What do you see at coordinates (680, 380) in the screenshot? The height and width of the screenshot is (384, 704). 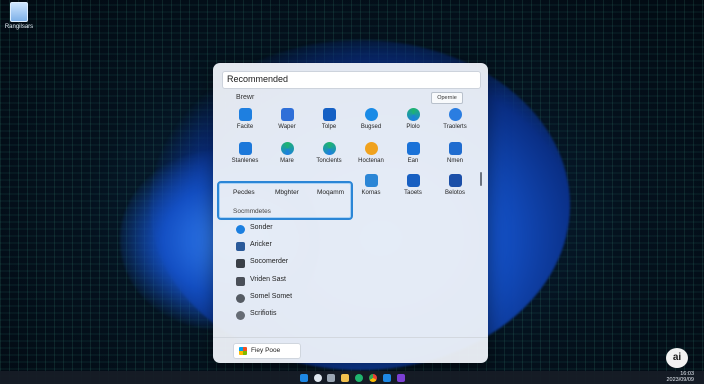 I see `clock-date: 2023/09/09` at bounding box center [680, 380].